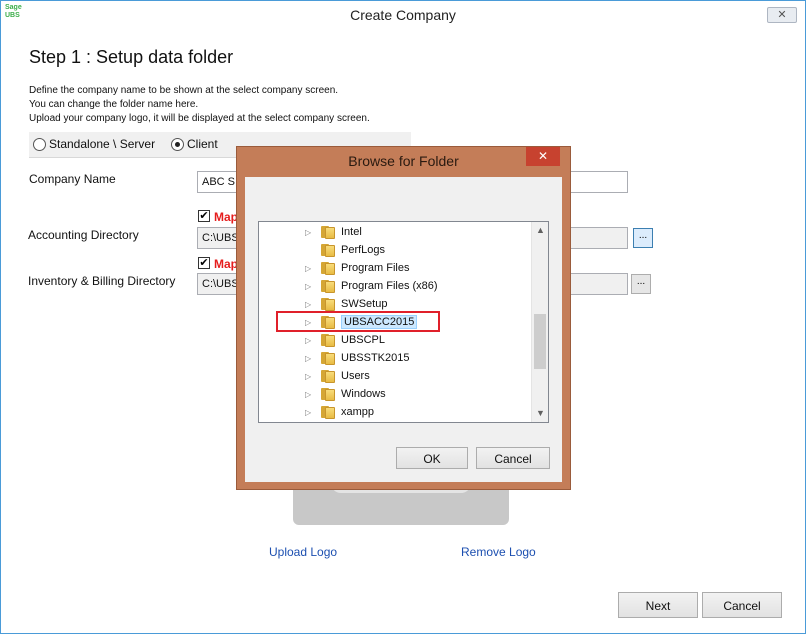 The image size is (808, 636). Describe the element at coordinates (364, 304) in the screenshot. I see `folder-name: SWSetup` at that location.